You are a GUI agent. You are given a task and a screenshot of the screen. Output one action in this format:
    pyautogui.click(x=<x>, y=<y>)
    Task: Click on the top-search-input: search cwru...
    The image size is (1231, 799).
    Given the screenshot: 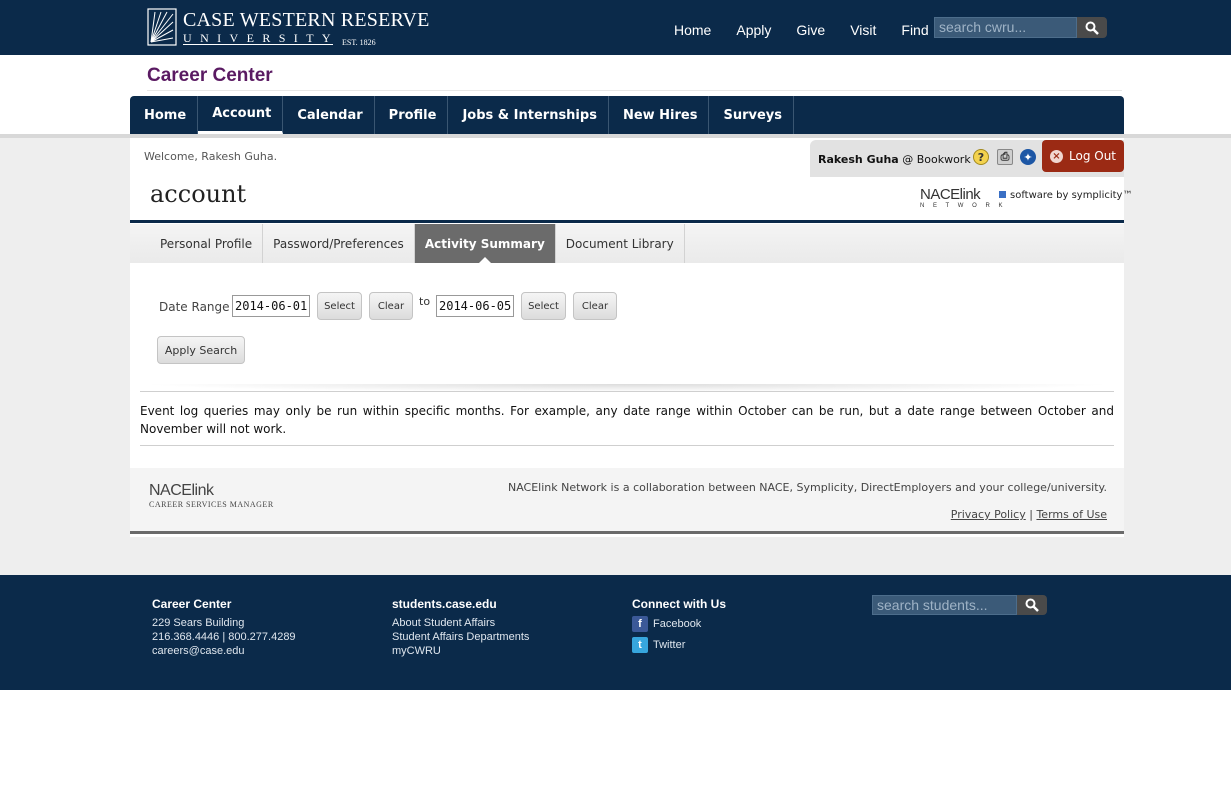 What is the action you would take?
    pyautogui.click(x=1005, y=27)
    